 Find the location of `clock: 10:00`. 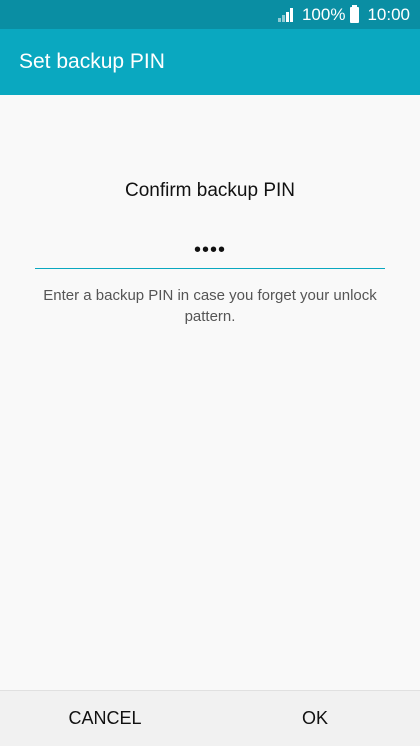

clock: 10:00 is located at coordinates (388, 14).